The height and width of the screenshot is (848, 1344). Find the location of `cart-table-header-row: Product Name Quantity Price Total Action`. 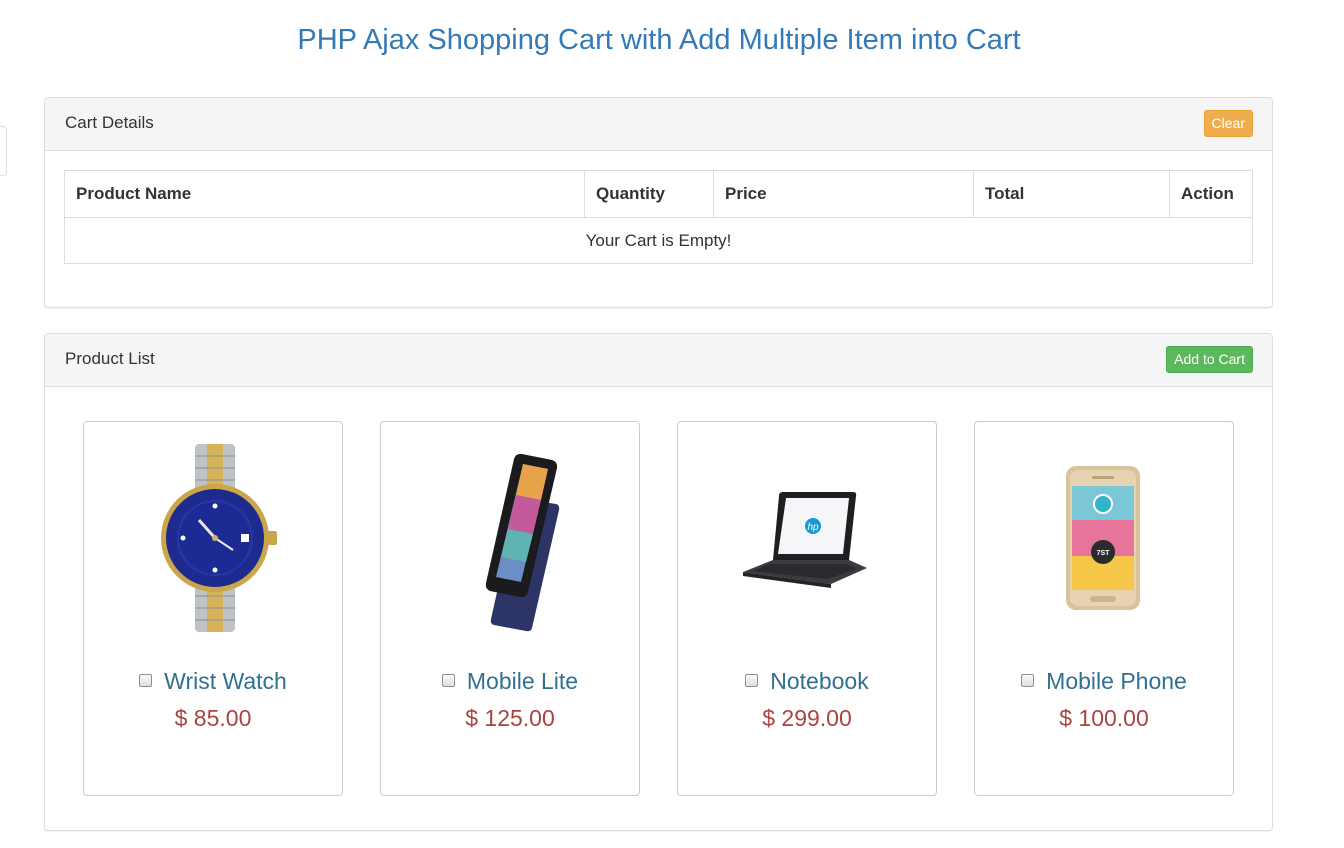

cart-table-header-row: Product Name Quantity Price Total Action is located at coordinates (658, 194).